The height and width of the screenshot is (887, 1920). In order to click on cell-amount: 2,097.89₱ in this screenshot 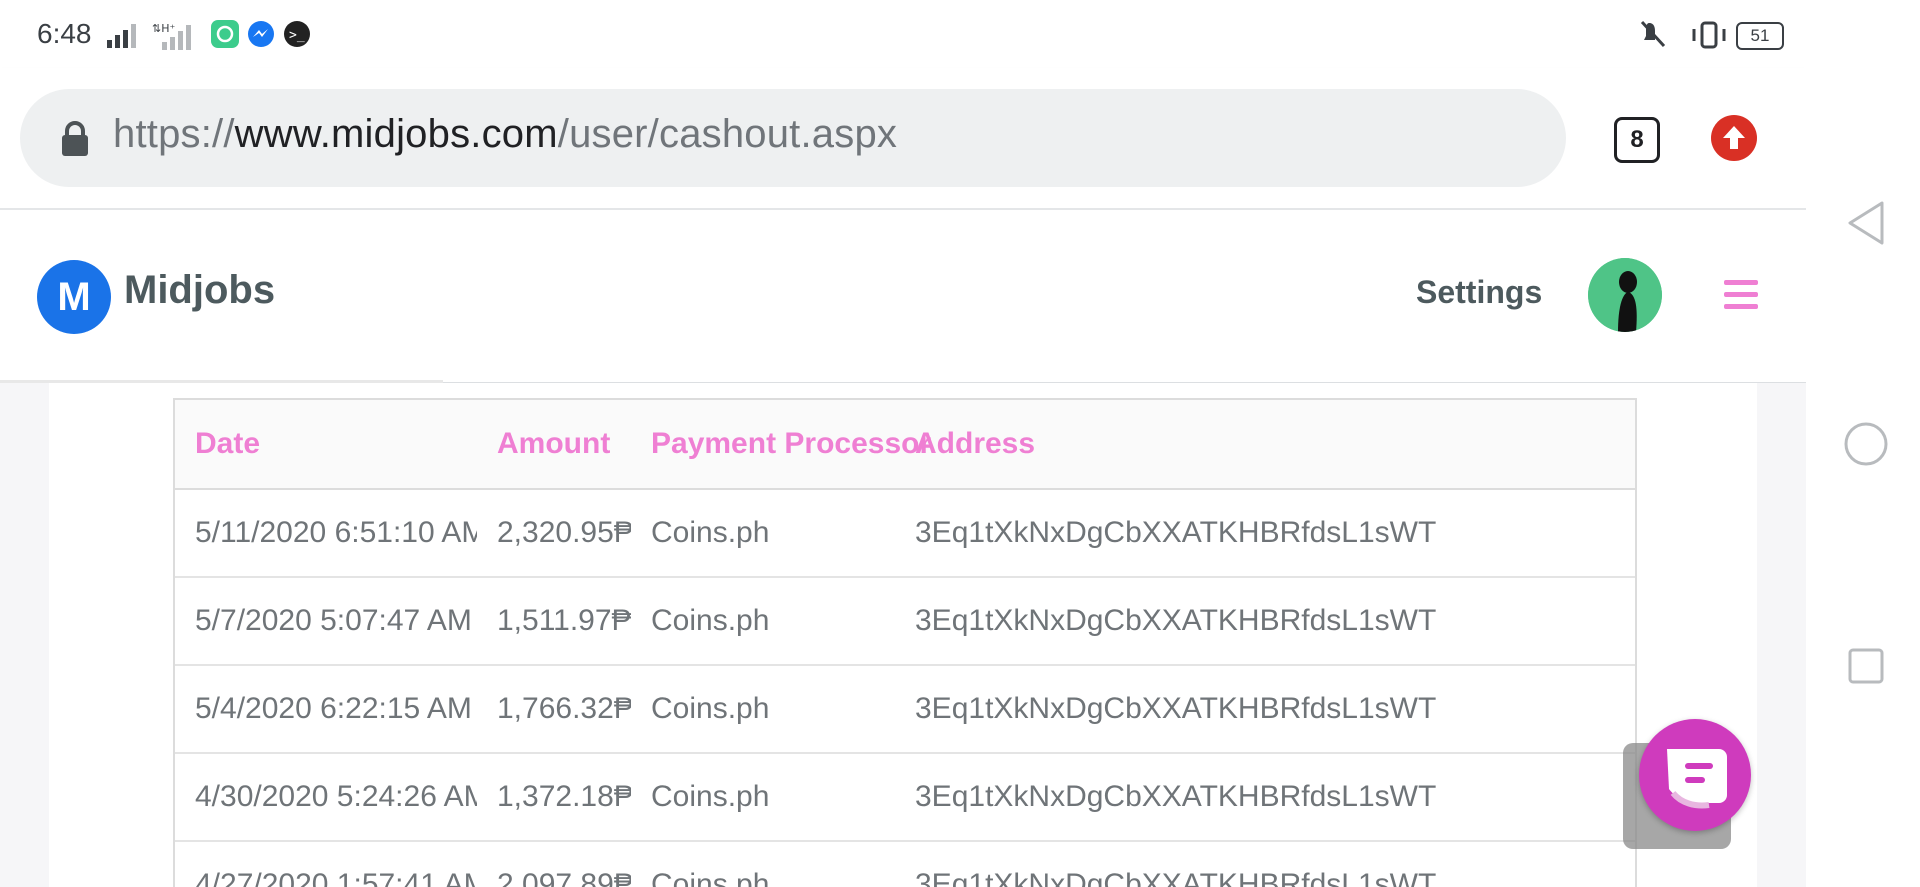, I will do `click(554, 864)`.